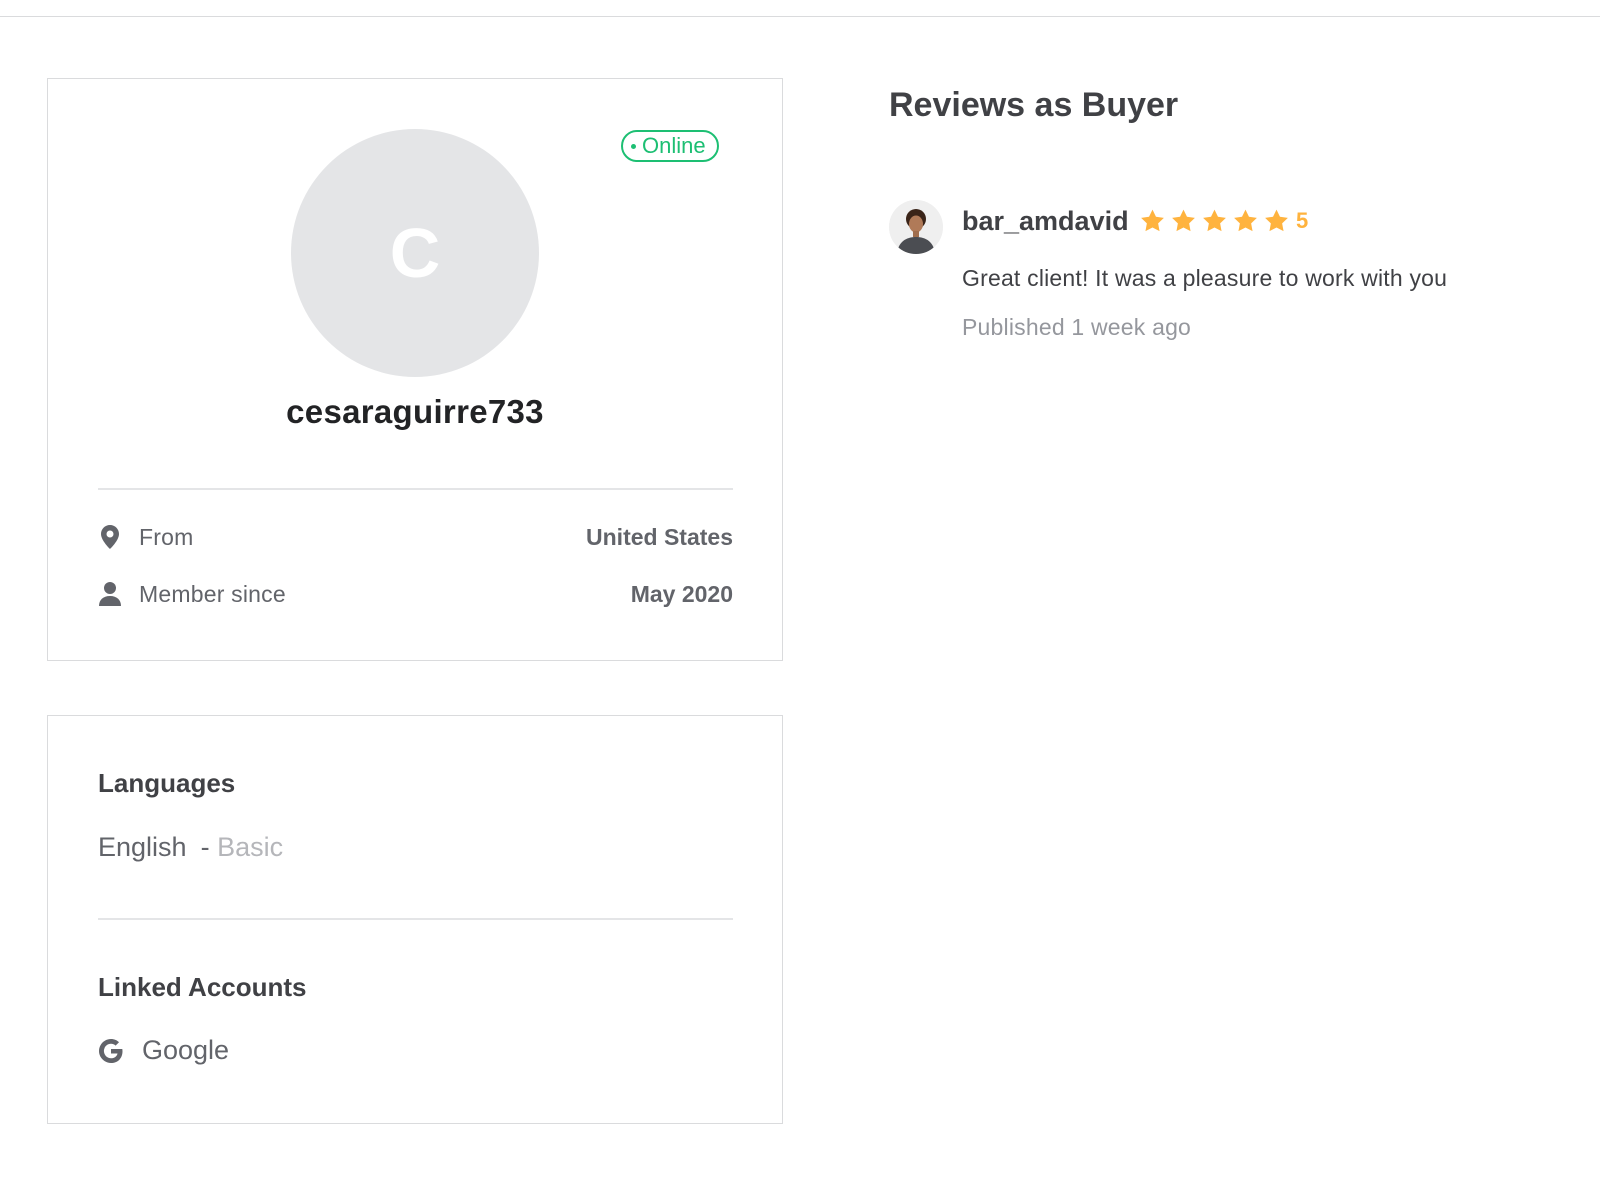 The width and height of the screenshot is (1600, 1202). Describe the element at coordinates (166, 536) in the screenshot. I see `from-label: From` at that location.